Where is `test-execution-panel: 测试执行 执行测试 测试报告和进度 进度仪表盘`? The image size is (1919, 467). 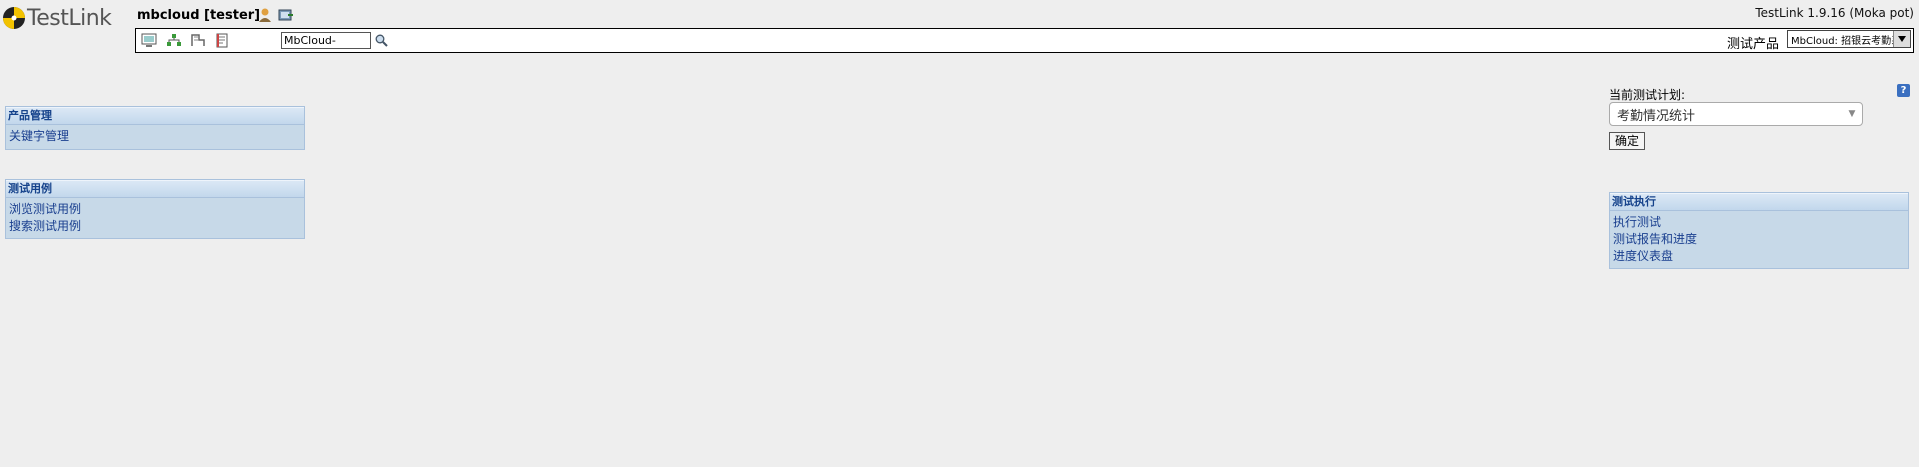 test-execution-panel: 测试执行 执行测试 测试报告和进度 进度仪表盘 is located at coordinates (1759, 230).